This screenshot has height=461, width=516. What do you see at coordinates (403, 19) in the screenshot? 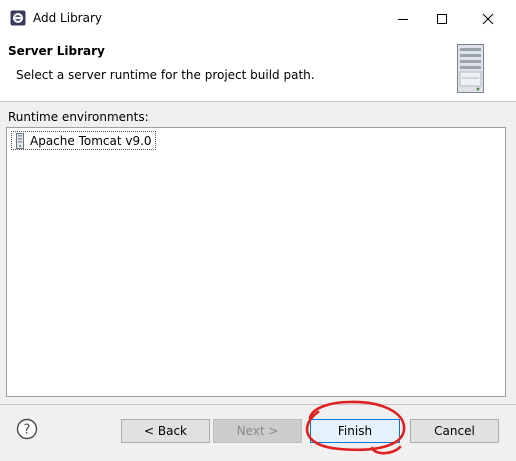
I see `minimize-icon` at bounding box center [403, 19].